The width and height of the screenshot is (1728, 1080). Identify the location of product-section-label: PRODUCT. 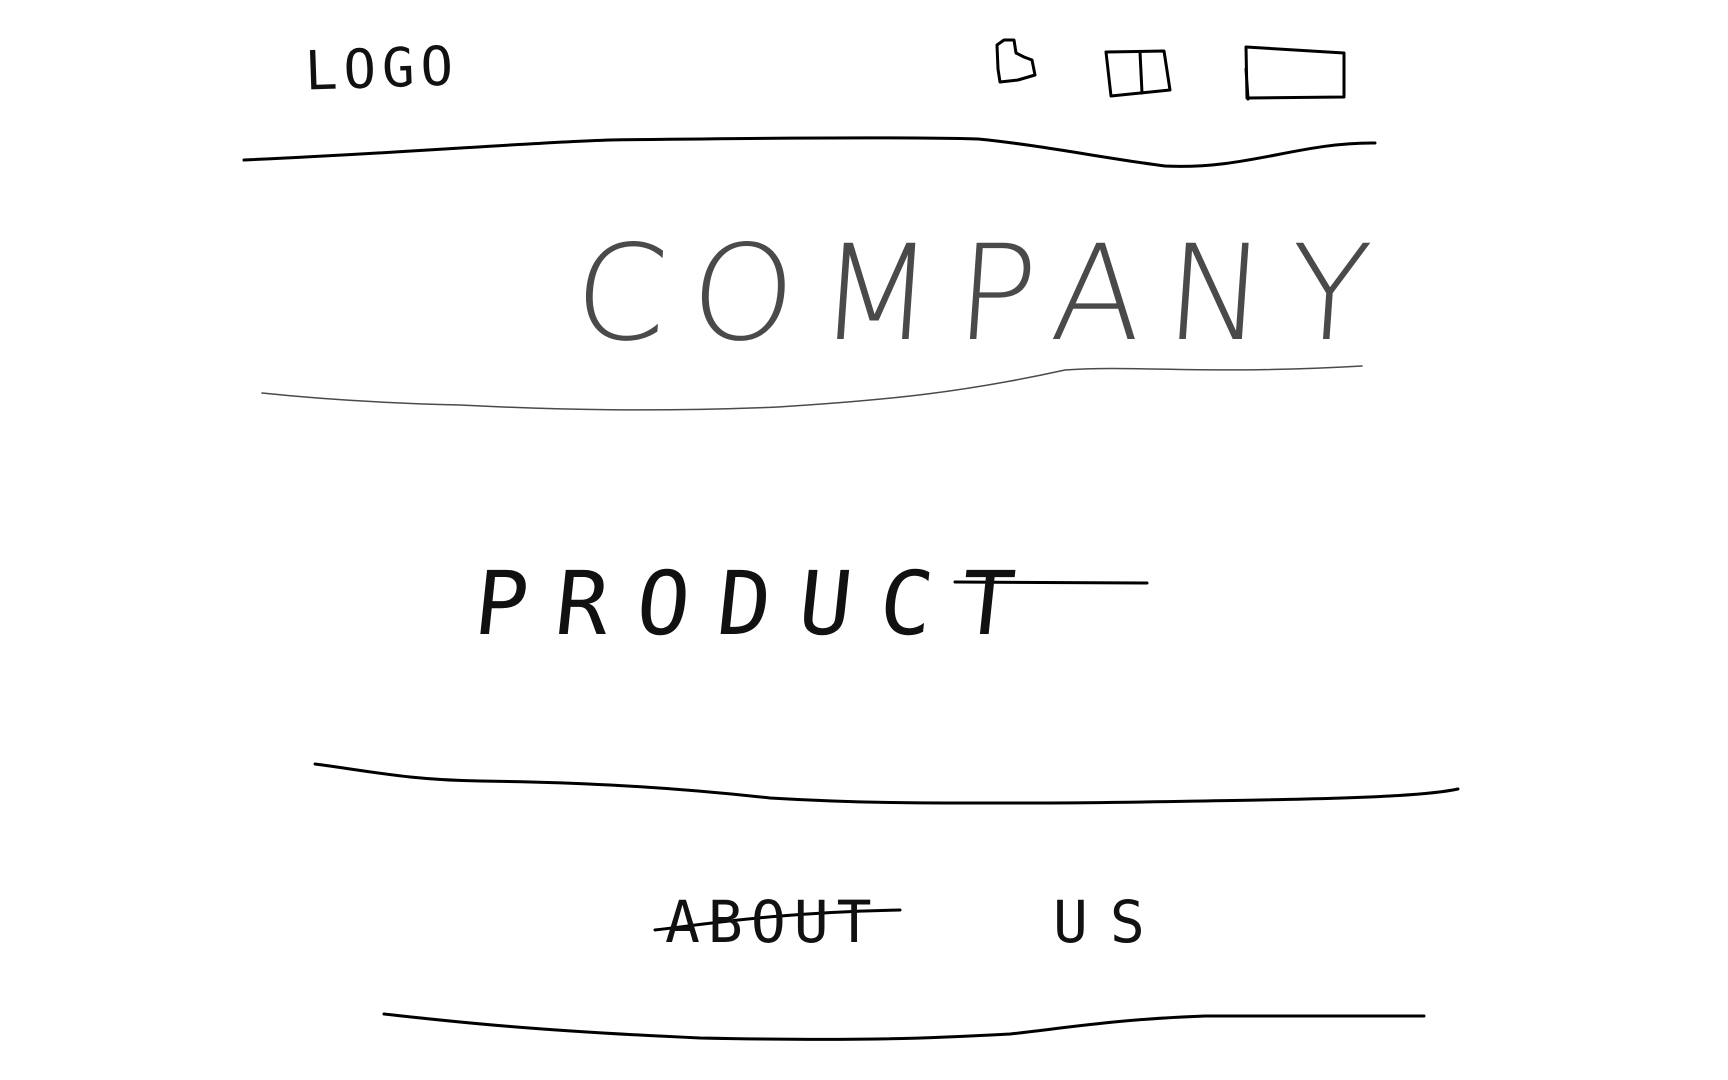
(759, 603).